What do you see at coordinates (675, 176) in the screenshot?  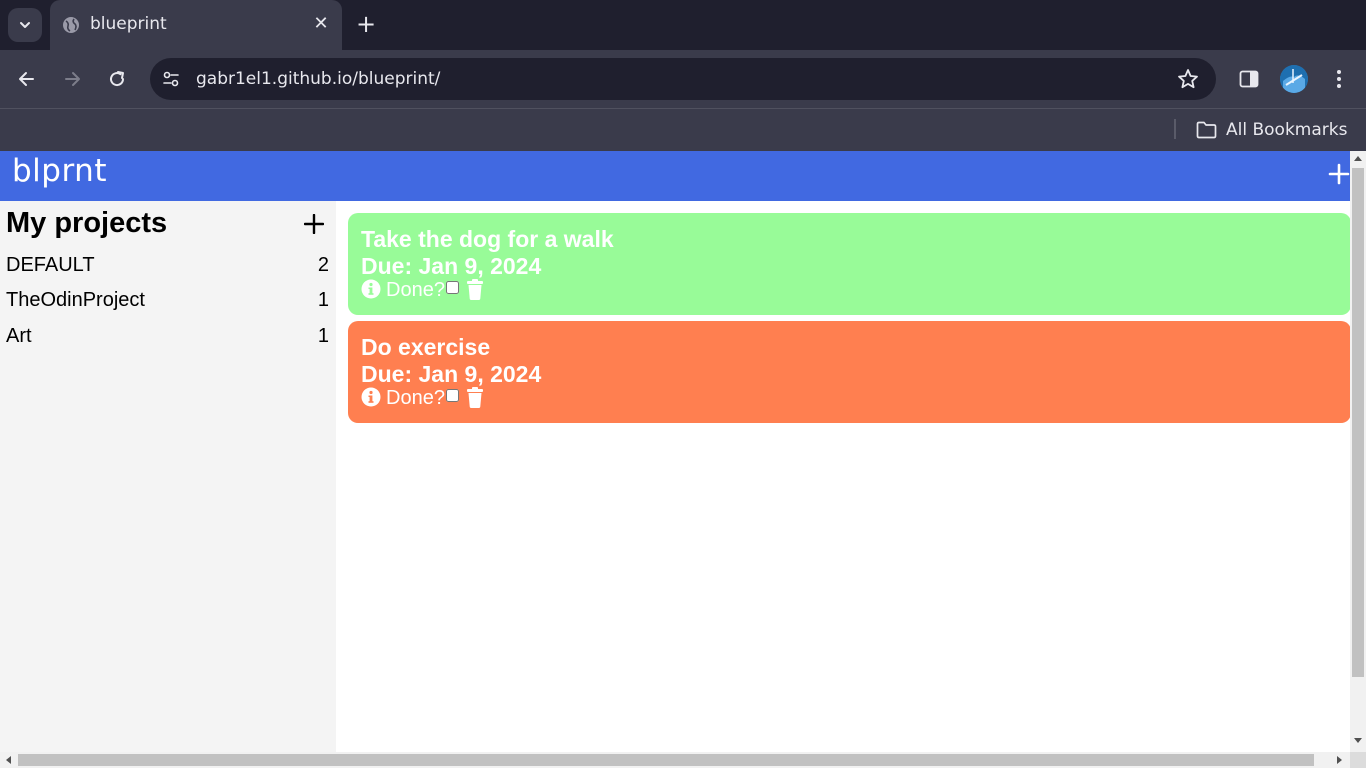 I see `app-header: blprnt` at bounding box center [675, 176].